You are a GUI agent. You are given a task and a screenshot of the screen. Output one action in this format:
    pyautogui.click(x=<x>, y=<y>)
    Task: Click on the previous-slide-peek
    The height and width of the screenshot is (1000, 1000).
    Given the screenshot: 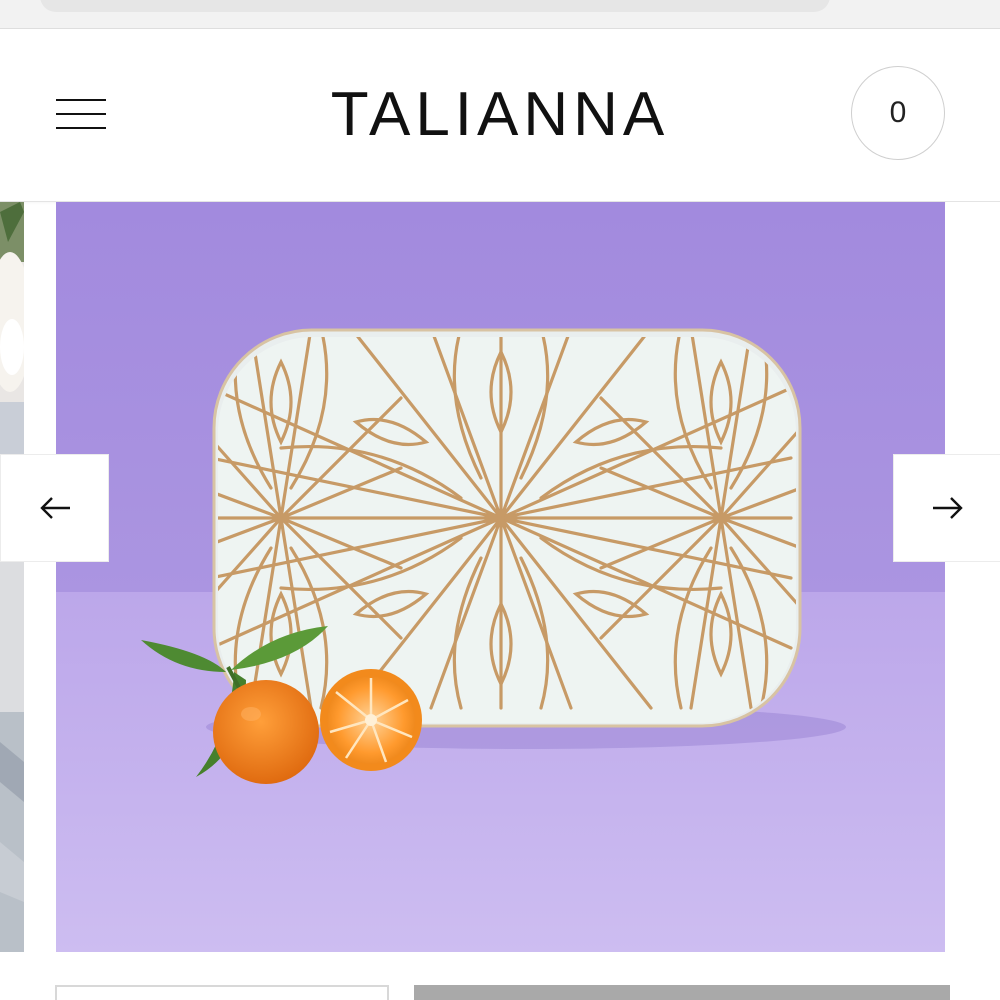 What is the action you would take?
    pyautogui.click(x=12, y=577)
    